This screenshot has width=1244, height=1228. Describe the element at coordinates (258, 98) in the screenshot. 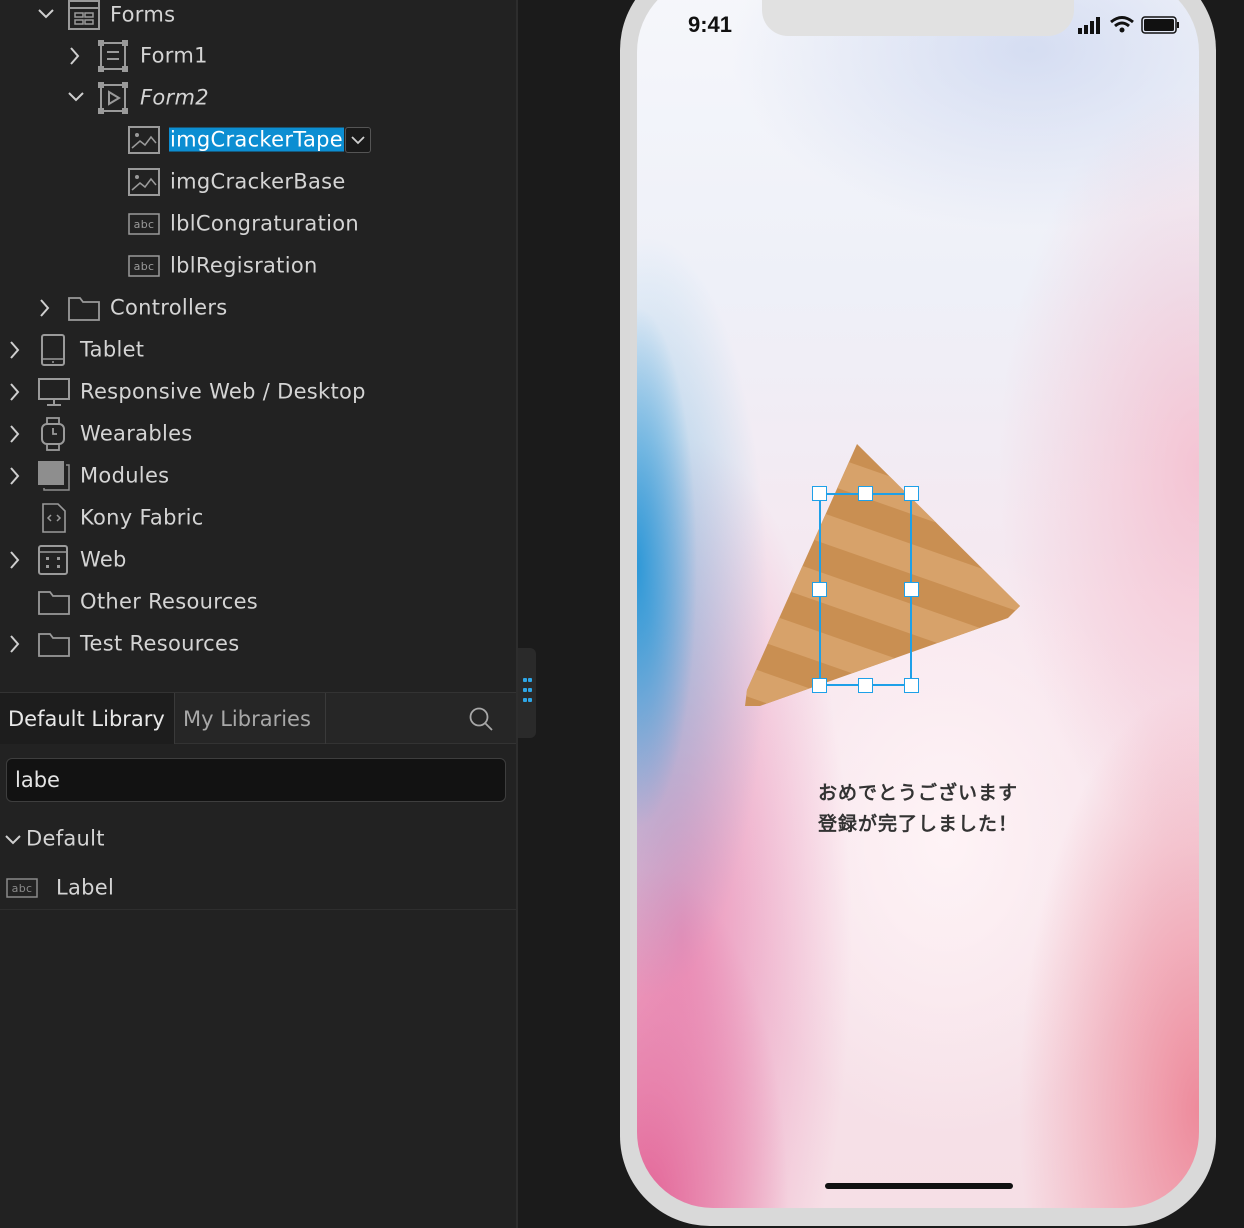

I see `tree-item-form2: Form2` at that location.